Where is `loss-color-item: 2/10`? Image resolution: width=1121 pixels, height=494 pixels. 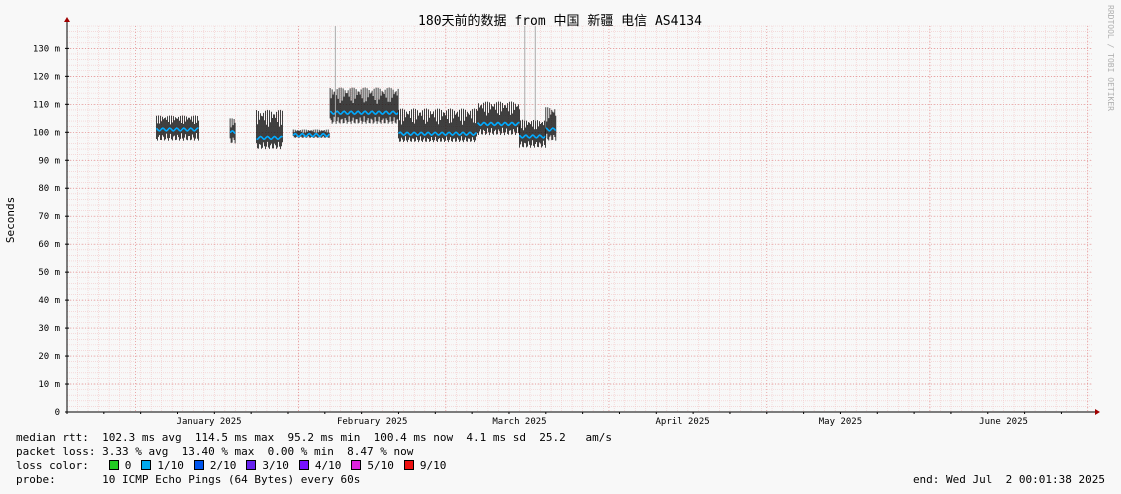 loss-color-item: 2/10 is located at coordinates (215, 465).